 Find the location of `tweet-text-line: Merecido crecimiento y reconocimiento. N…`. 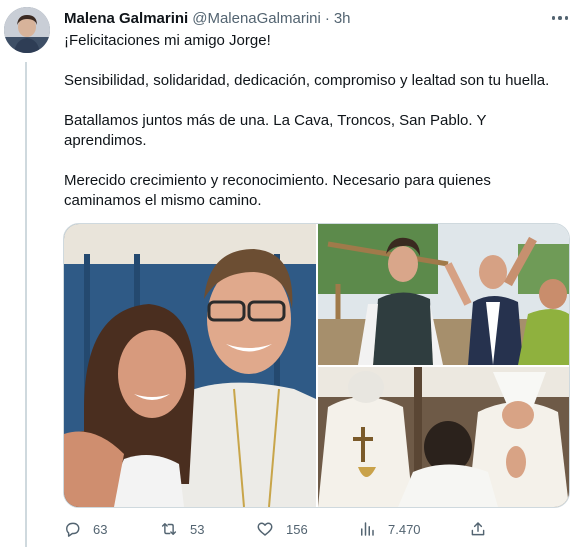

tweet-text-line: Merecido crecimiento y reconocimiento. N… is located at coordinates (277, 190).